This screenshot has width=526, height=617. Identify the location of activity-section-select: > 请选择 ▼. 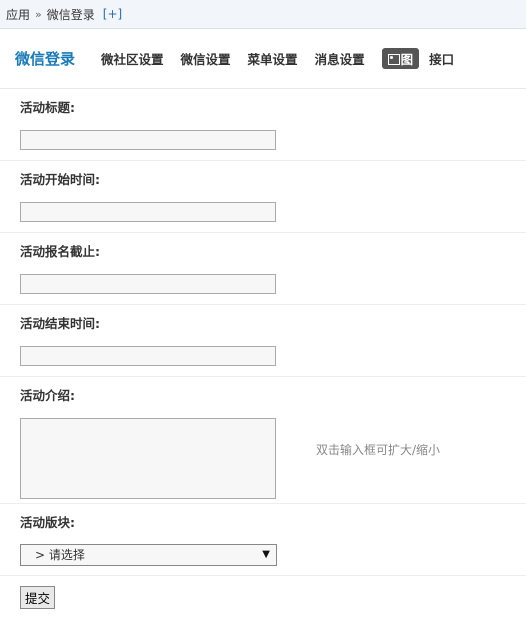
(148, 554).